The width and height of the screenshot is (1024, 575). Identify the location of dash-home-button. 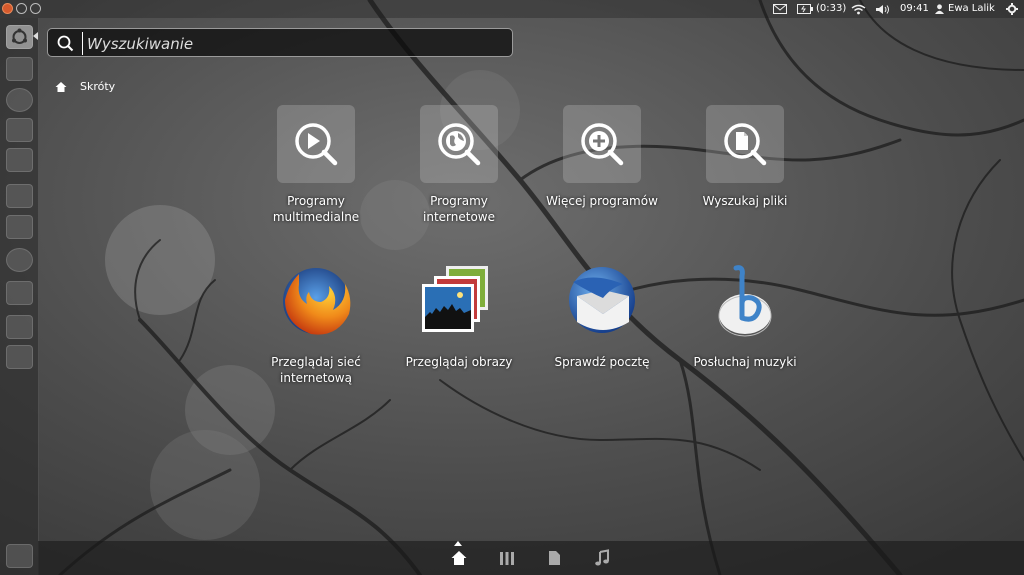
(19, 37).